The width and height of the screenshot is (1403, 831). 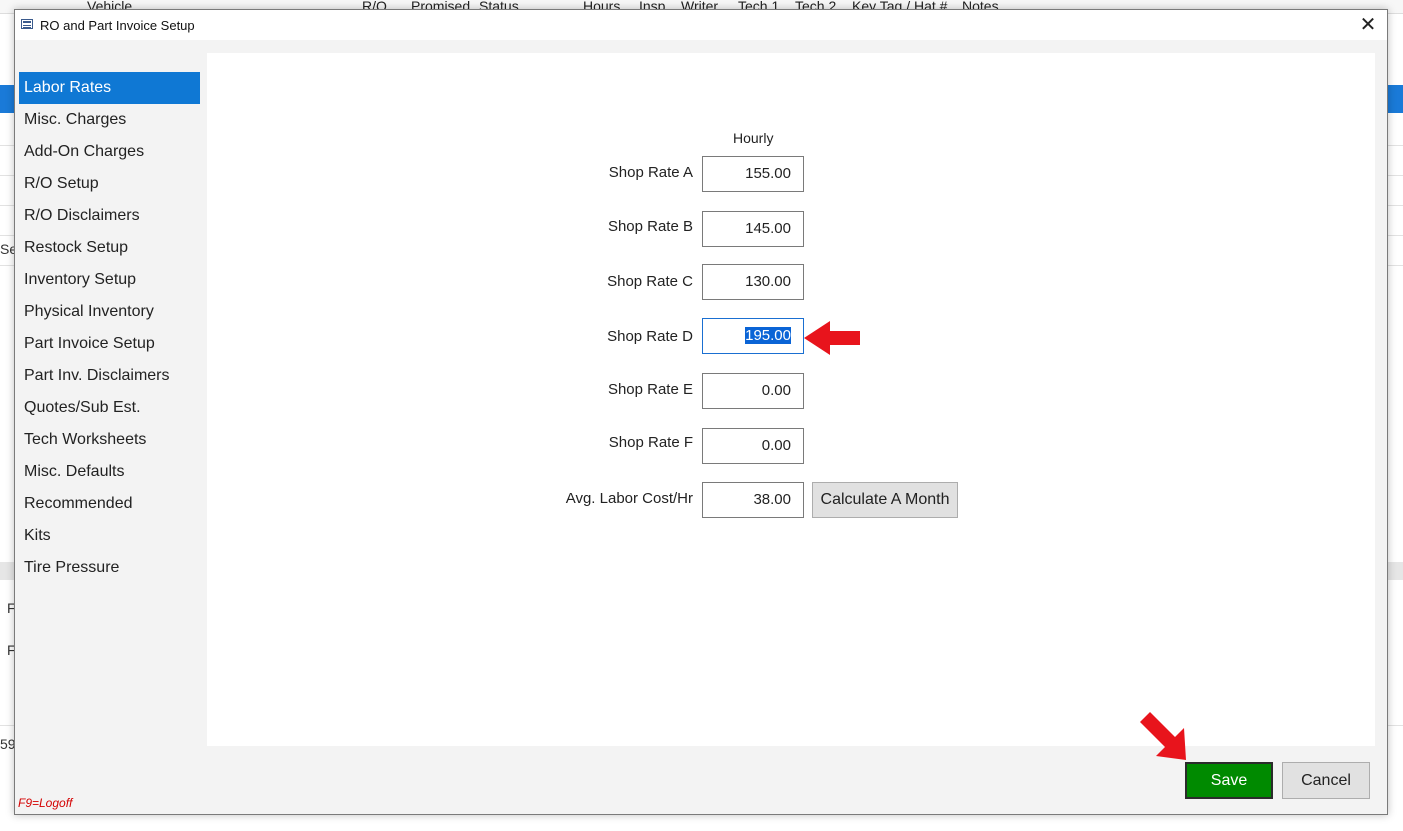 What do you see at coordinates (629, 498) in the screenshot?
I see `avg-labor-cost-label: Avg. Labor Cost/Hr` at bounding box center [629, 498].